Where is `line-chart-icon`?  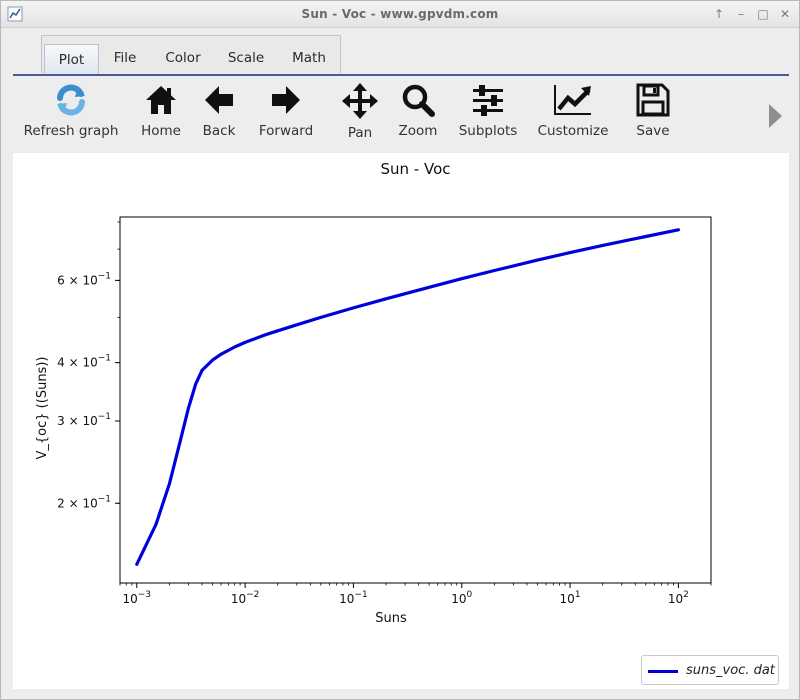 line-chart-icon is located at coordinates (572, 100).